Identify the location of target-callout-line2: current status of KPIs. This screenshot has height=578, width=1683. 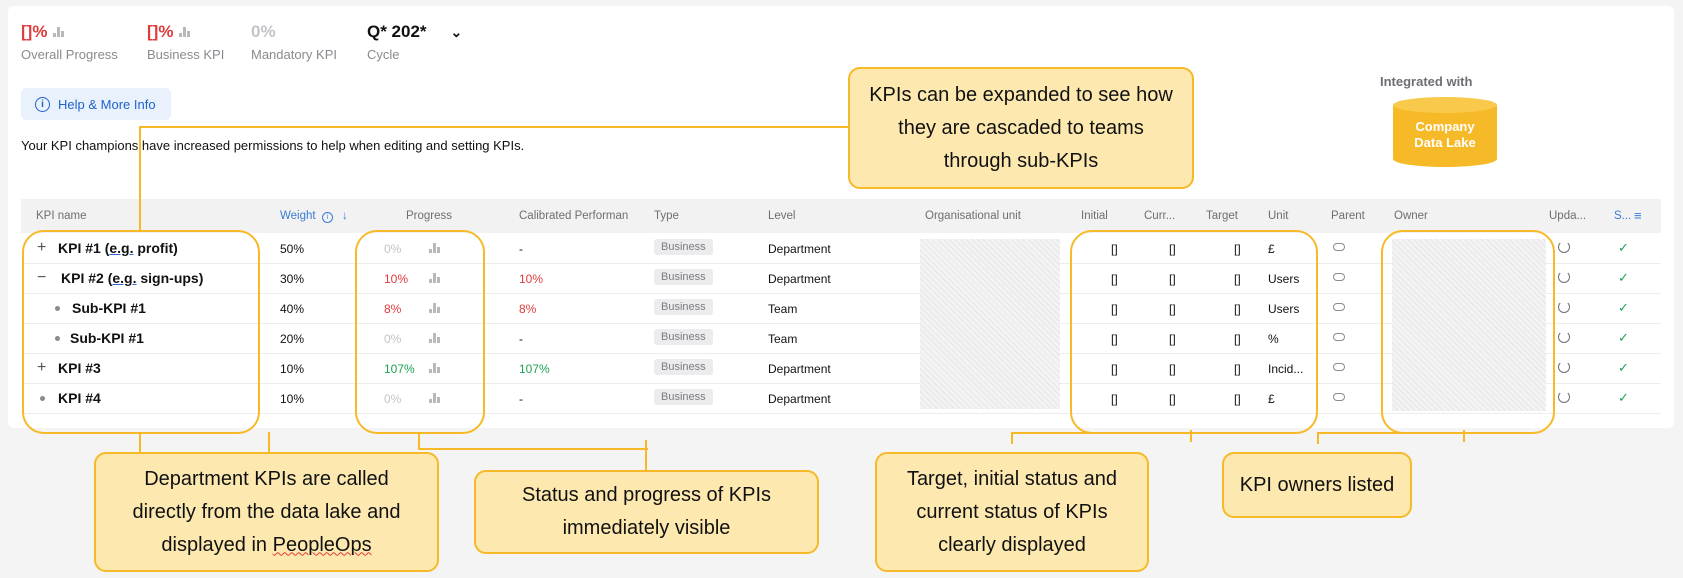
(1012, 511).